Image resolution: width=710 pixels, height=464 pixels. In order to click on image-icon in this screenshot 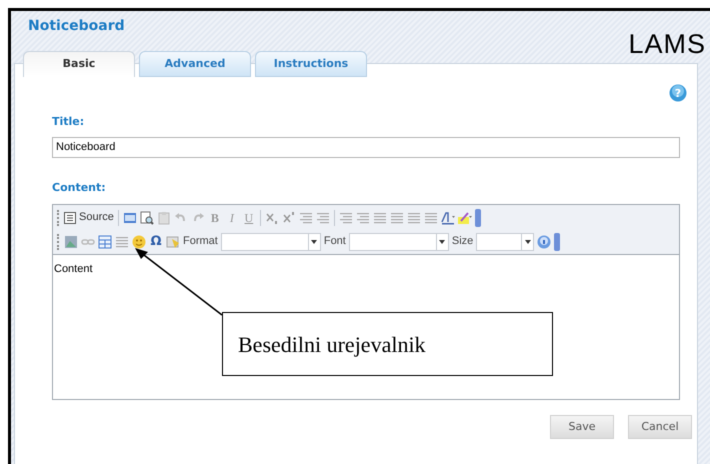, I will do `click(71, 241)`.